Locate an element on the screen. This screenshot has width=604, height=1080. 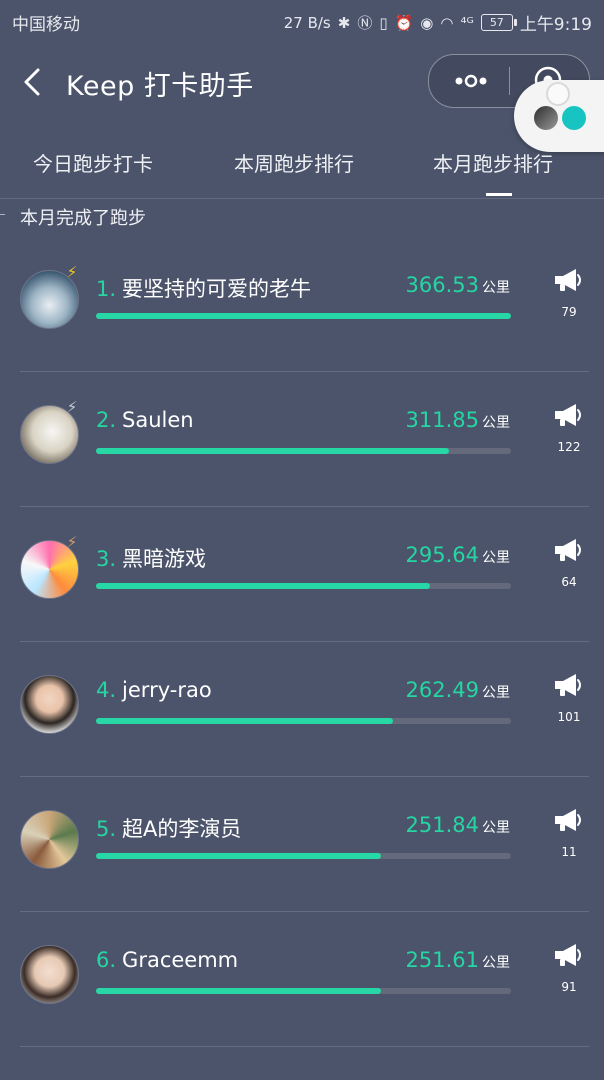
runner-name-line: 3. 黑暗游戏 is located at coordinates (151, 558).